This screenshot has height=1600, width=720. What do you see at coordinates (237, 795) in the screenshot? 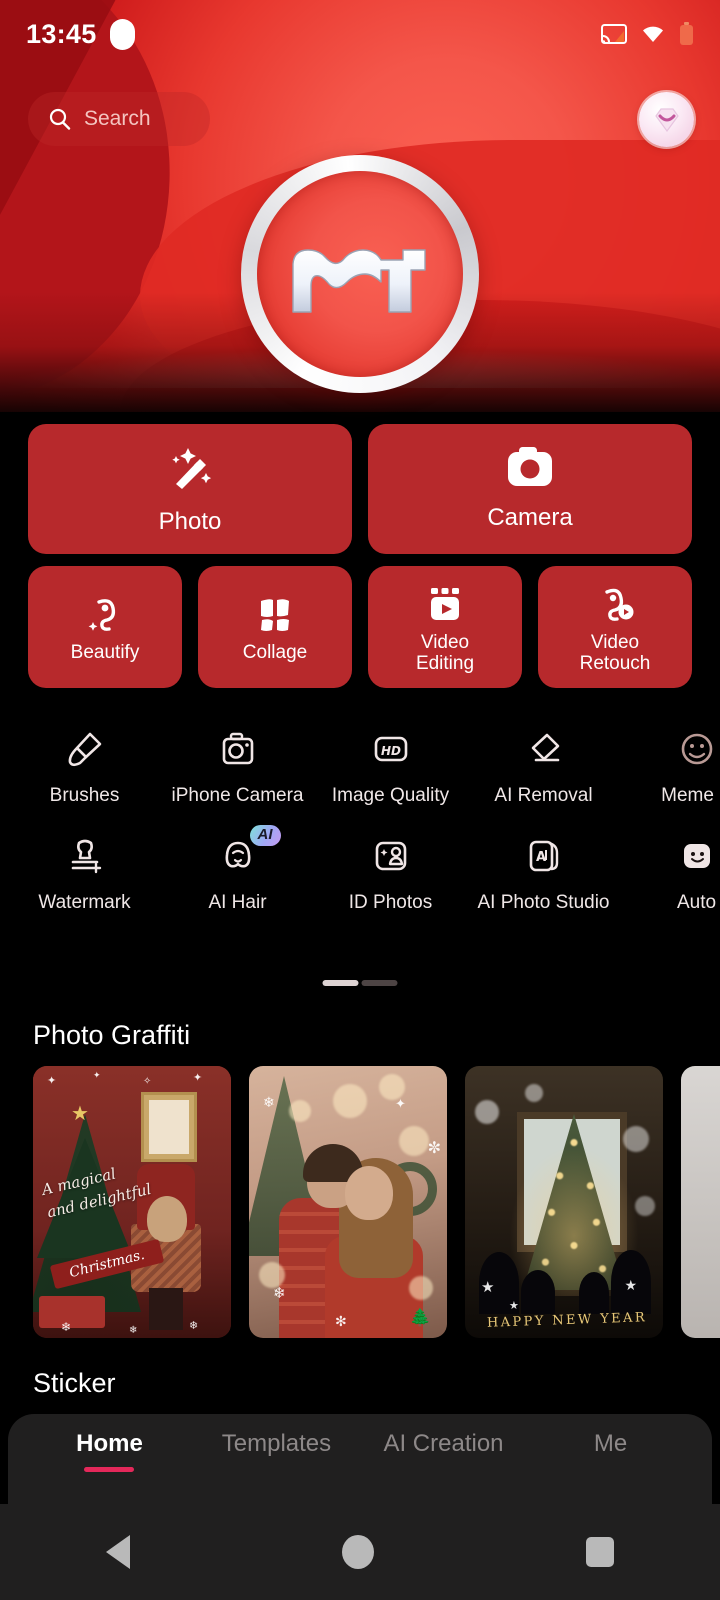
I see `tool-iphone-camera-label: iPhone Camera` at bounding box center [237, 795].